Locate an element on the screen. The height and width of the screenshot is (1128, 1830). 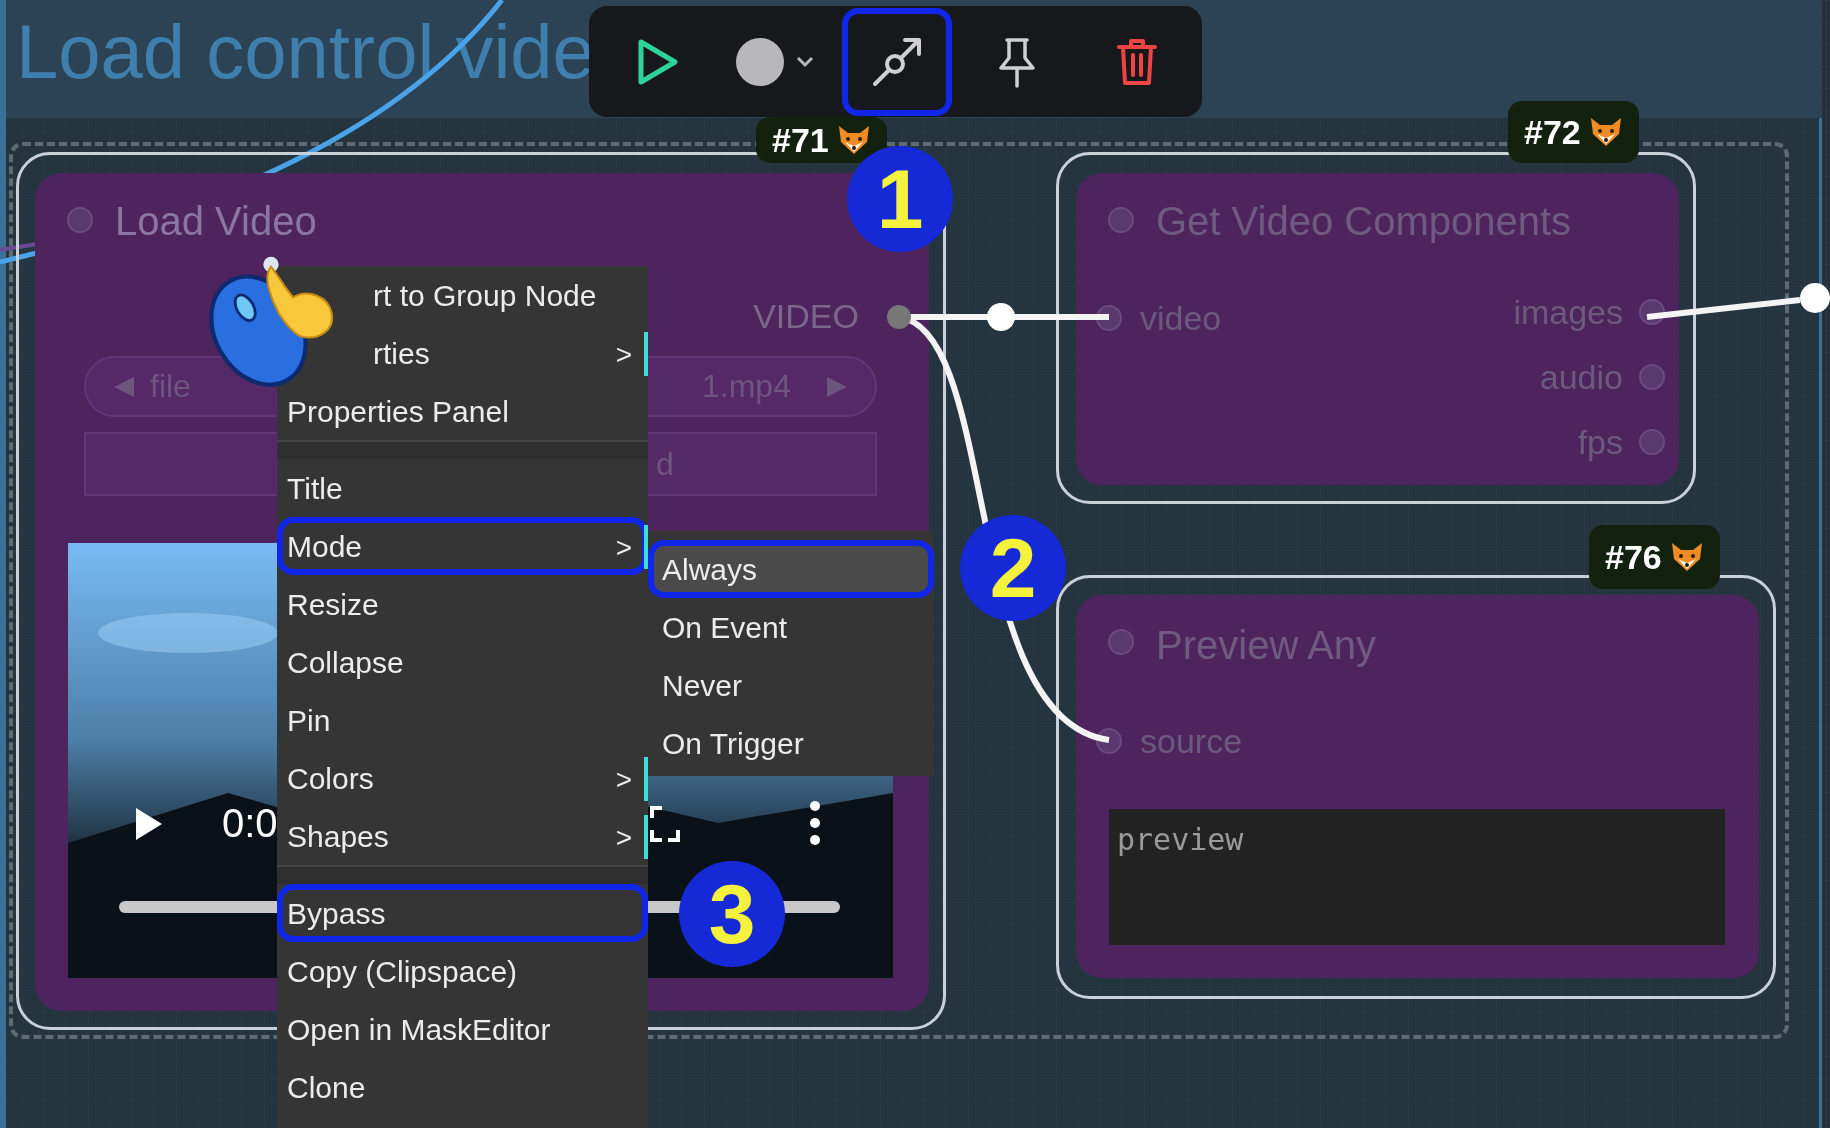
group-title: Load control vide is located at coordinates (305, 52).